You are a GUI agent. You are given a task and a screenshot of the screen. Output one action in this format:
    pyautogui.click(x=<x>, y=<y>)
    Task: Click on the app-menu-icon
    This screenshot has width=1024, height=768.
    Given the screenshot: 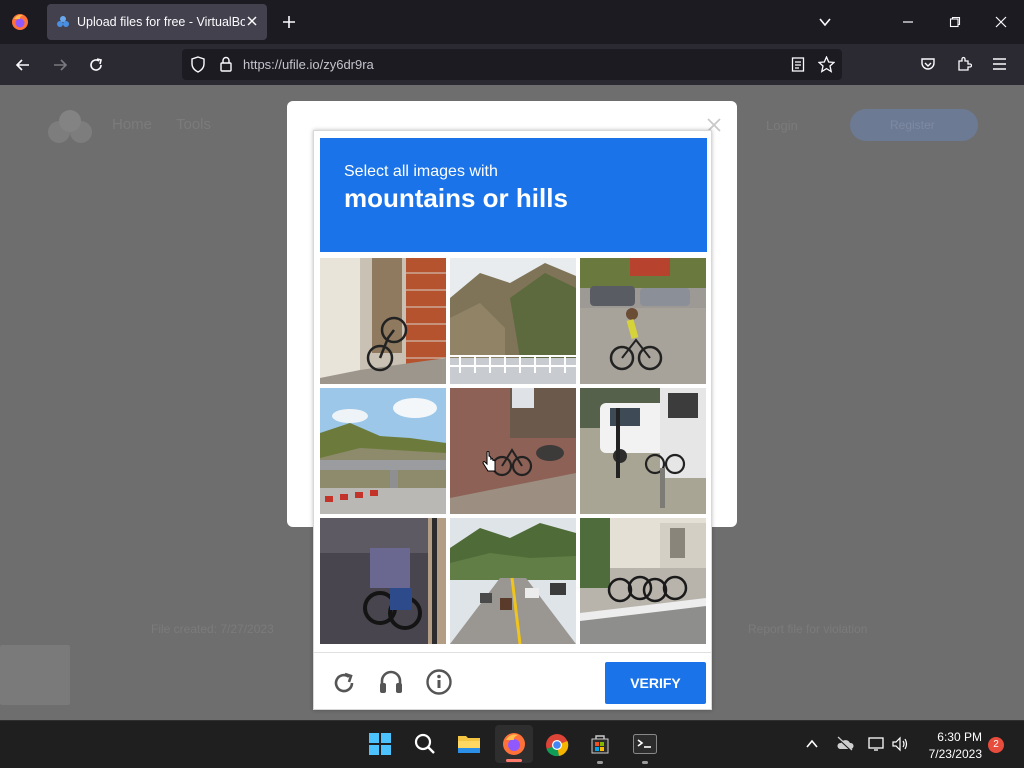 What is the action you would take?
    pyautogui.click(x=999, y=64)
    